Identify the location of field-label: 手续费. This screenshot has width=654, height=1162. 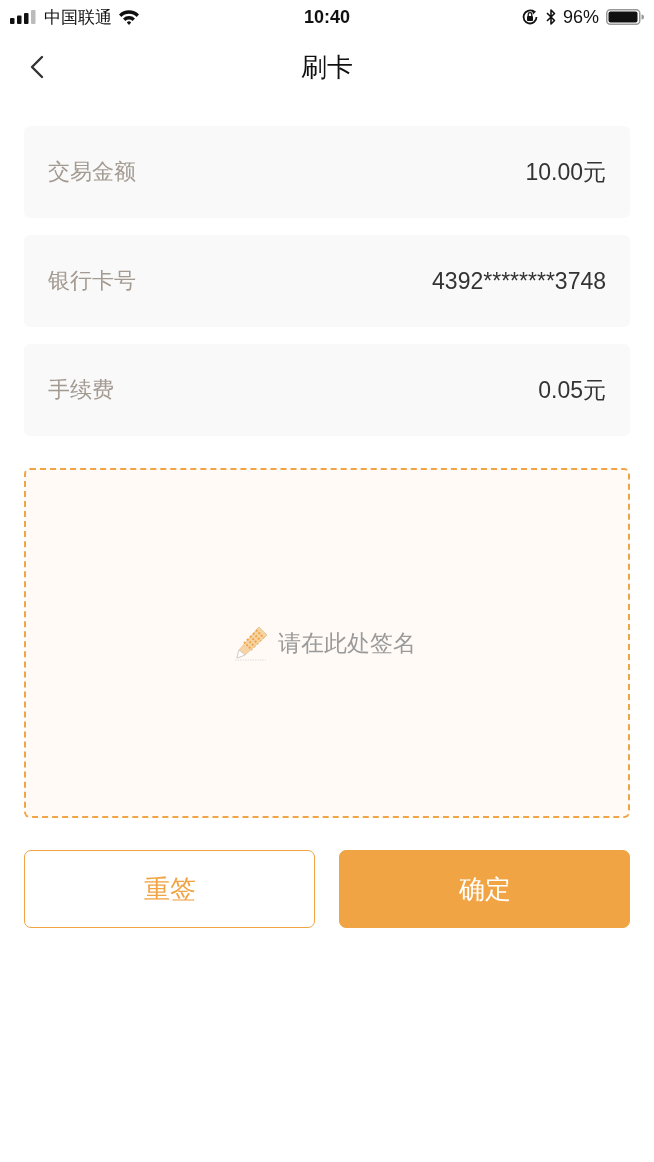
(81, 390).